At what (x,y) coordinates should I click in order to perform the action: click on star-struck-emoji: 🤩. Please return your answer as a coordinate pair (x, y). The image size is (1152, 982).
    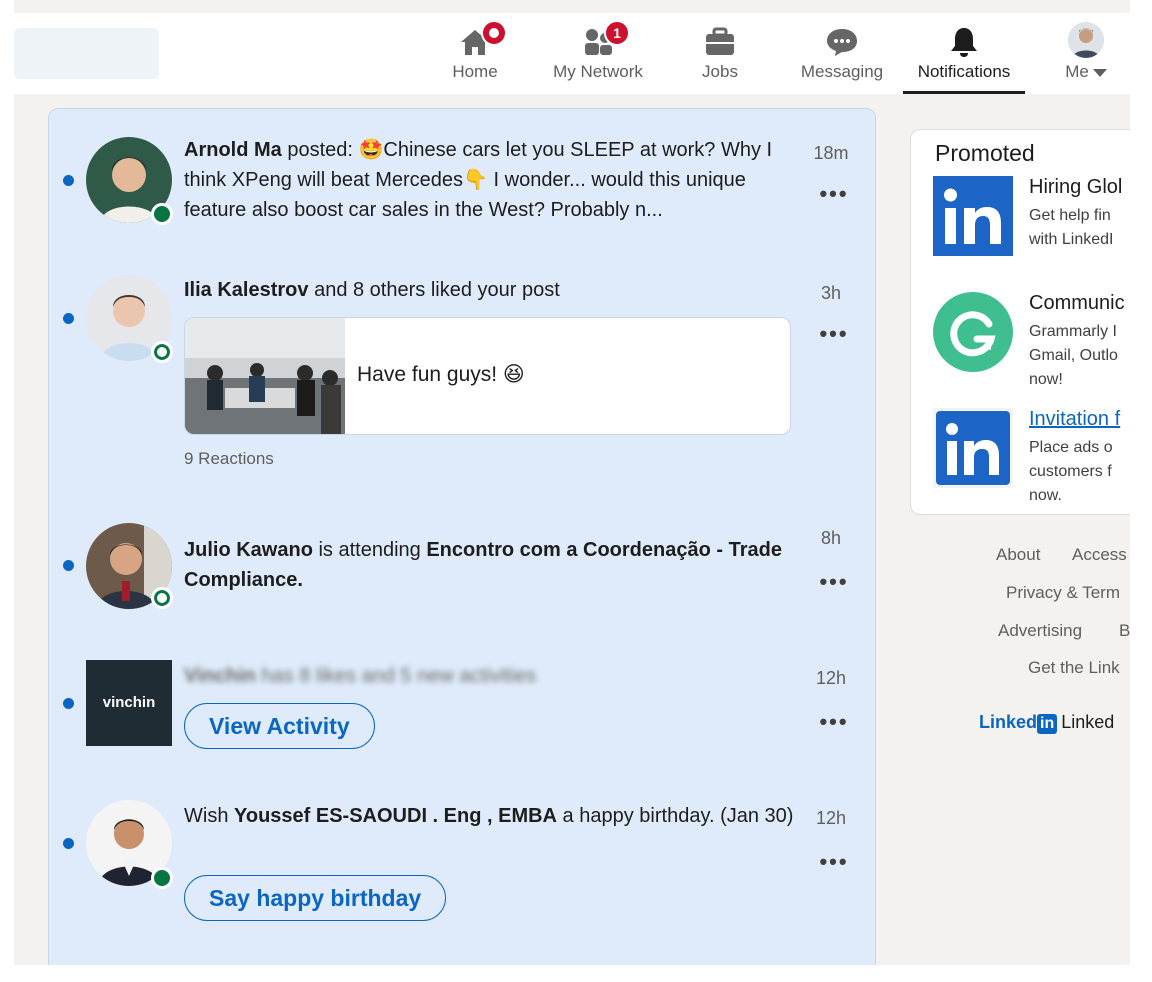
    Looking at the image, I should click on (371, 150).